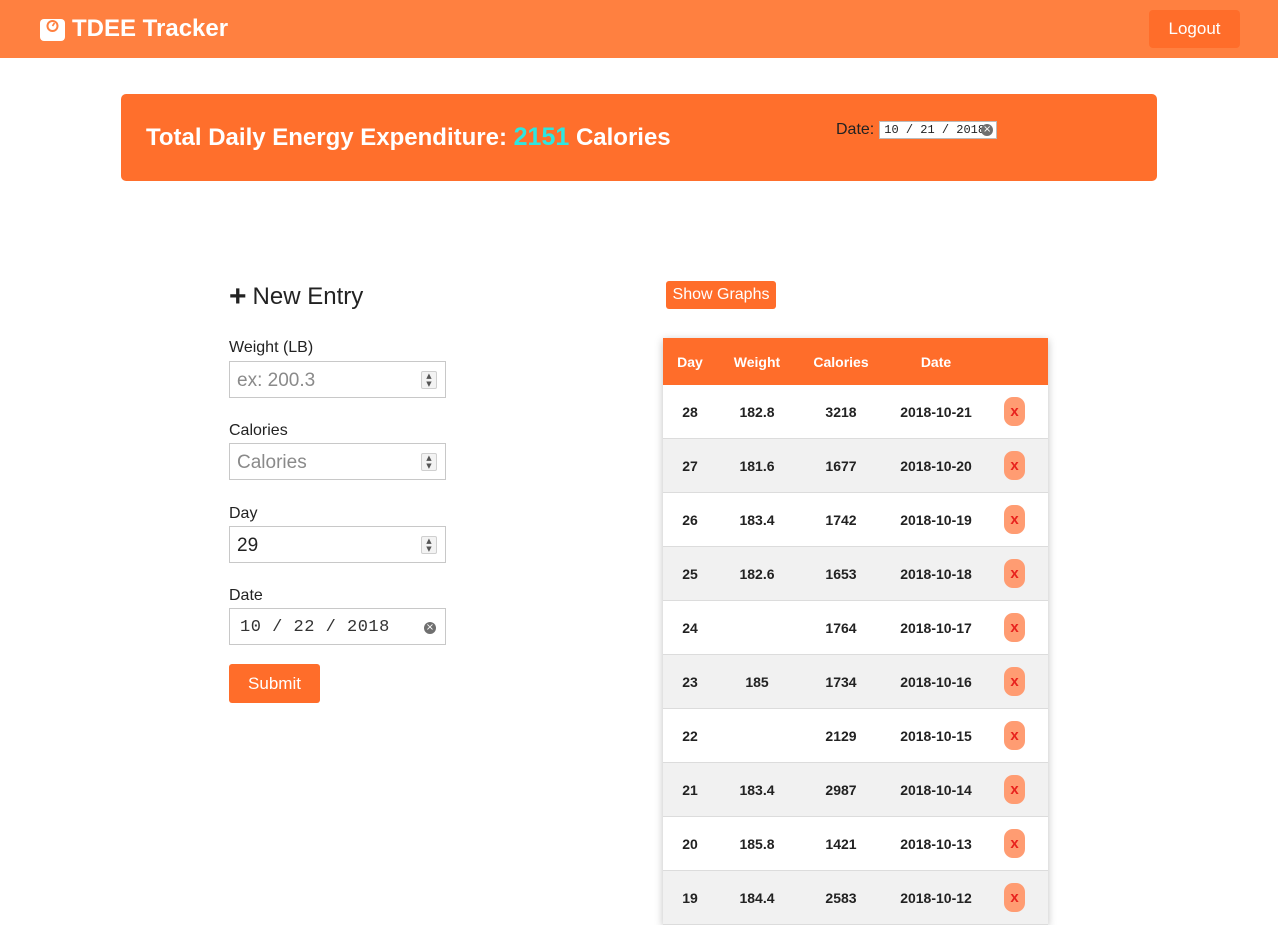 The height and width of the screenshot is (925, 1278). Describe the element at coordinates (690, 520) in the screenshot. I see `cell-day: 26` at that location.